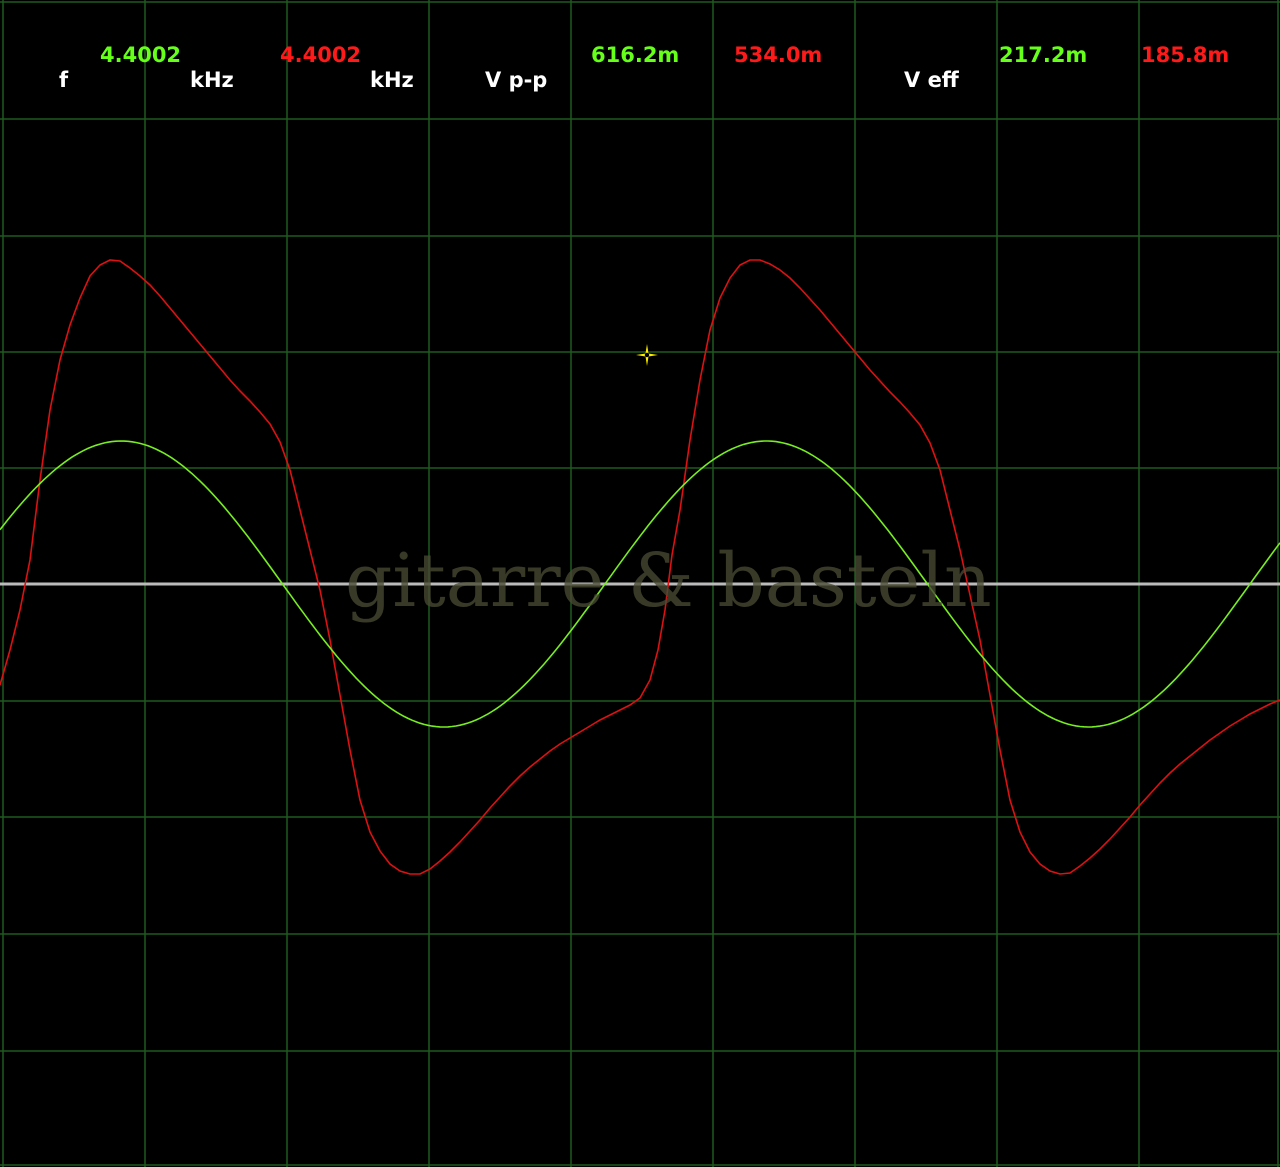  Describe the element at coordinates (64, 80) in the screenshot. I see `frequency-label: f` at that location.